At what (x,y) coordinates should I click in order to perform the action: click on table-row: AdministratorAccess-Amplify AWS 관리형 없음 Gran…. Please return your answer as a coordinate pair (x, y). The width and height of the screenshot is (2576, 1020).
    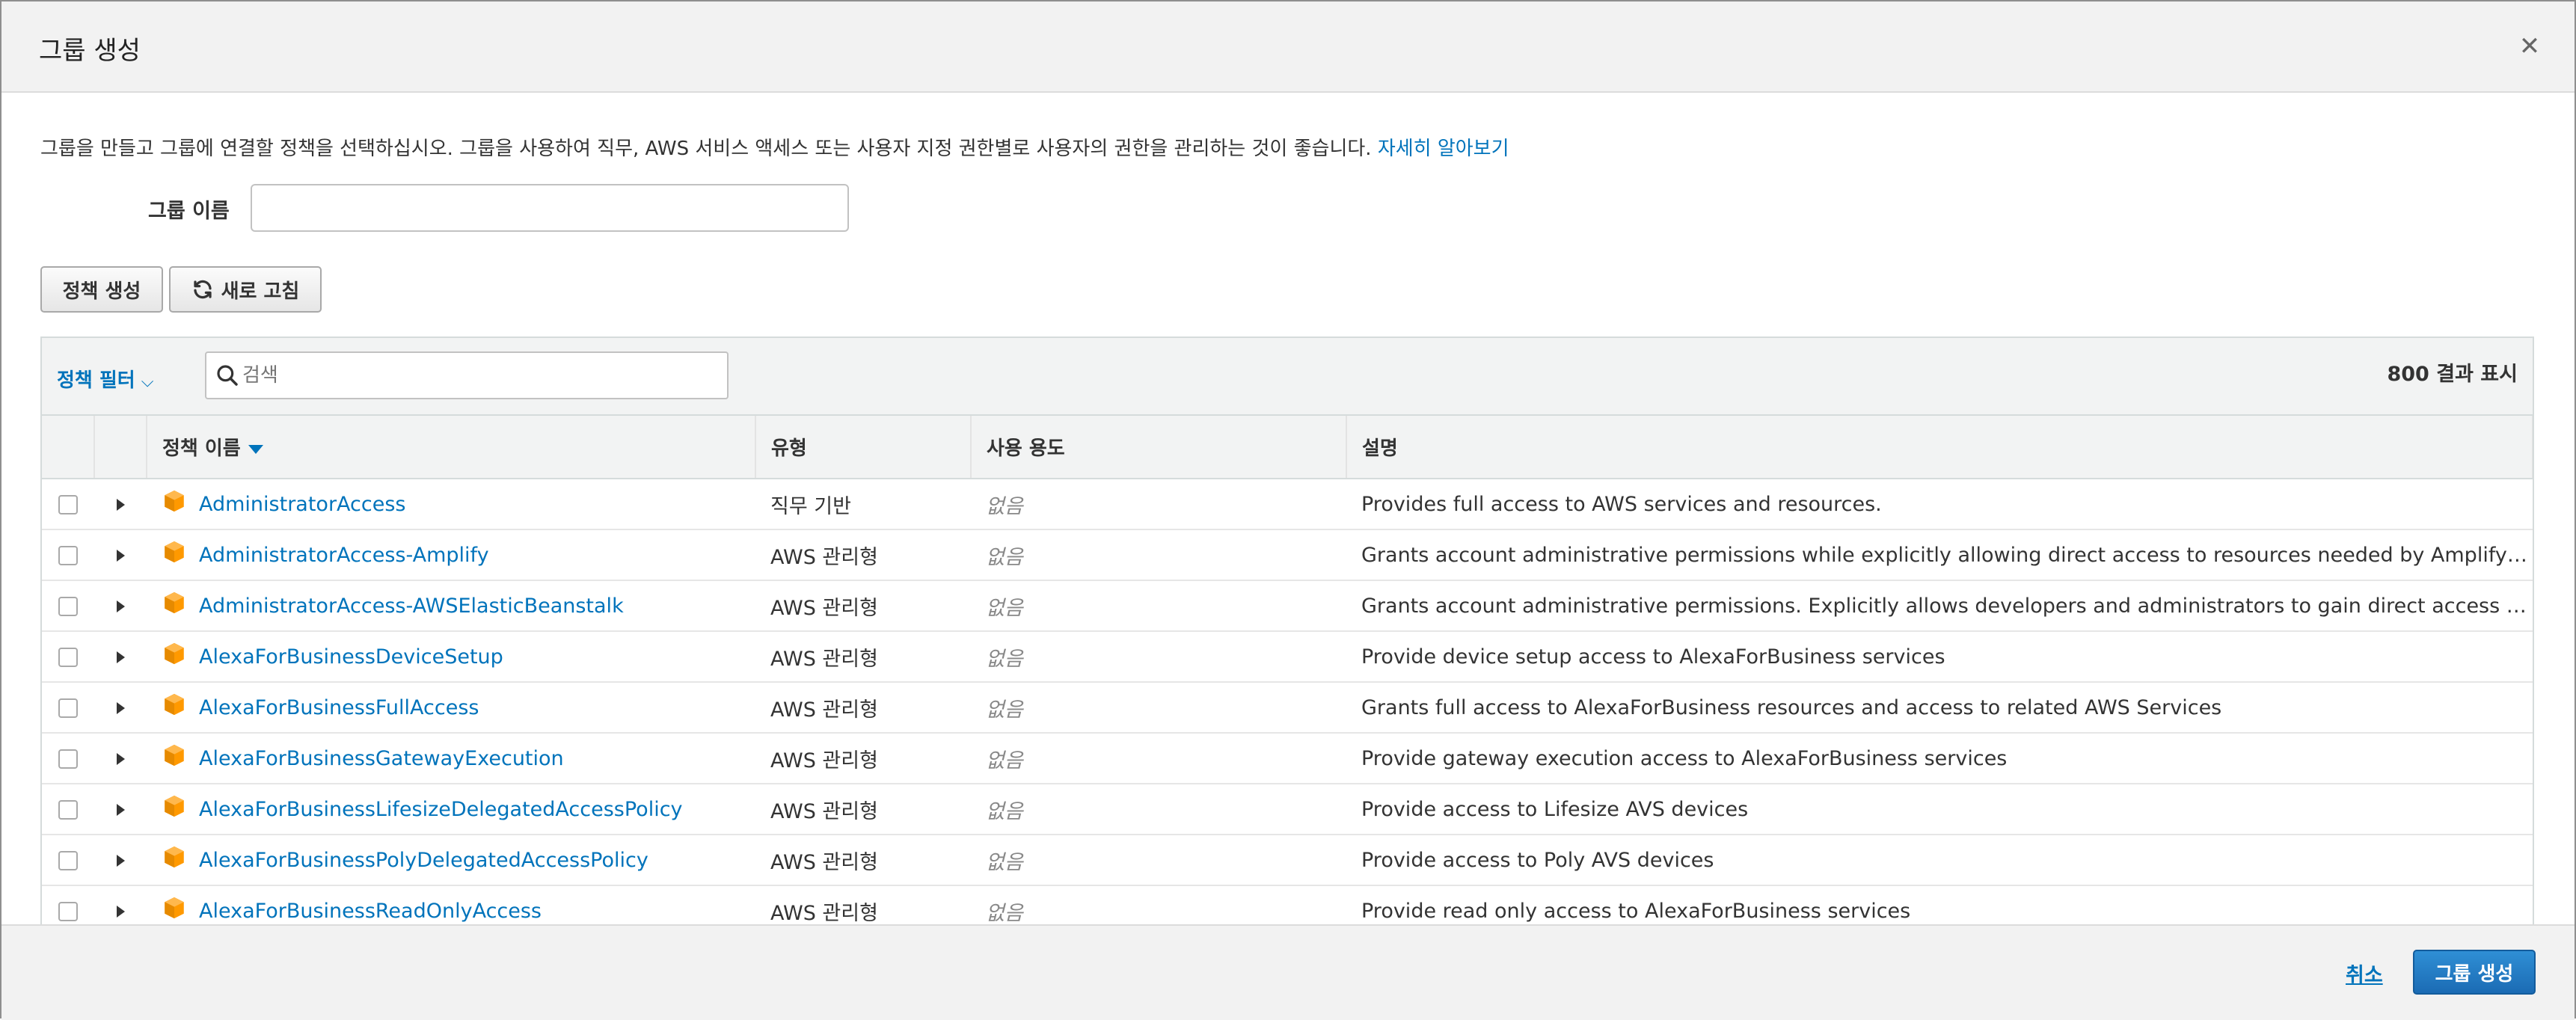
    Looking at the image, I should click on (1287, 555).